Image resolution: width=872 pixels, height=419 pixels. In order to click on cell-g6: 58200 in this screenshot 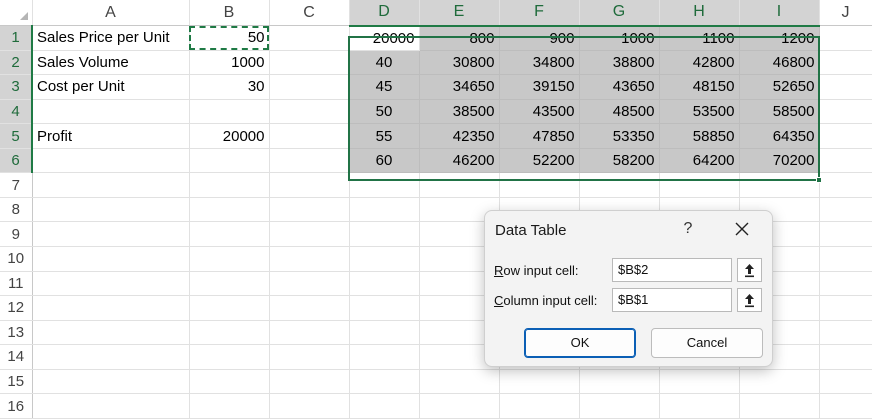, I will do `click(619, 161)`.